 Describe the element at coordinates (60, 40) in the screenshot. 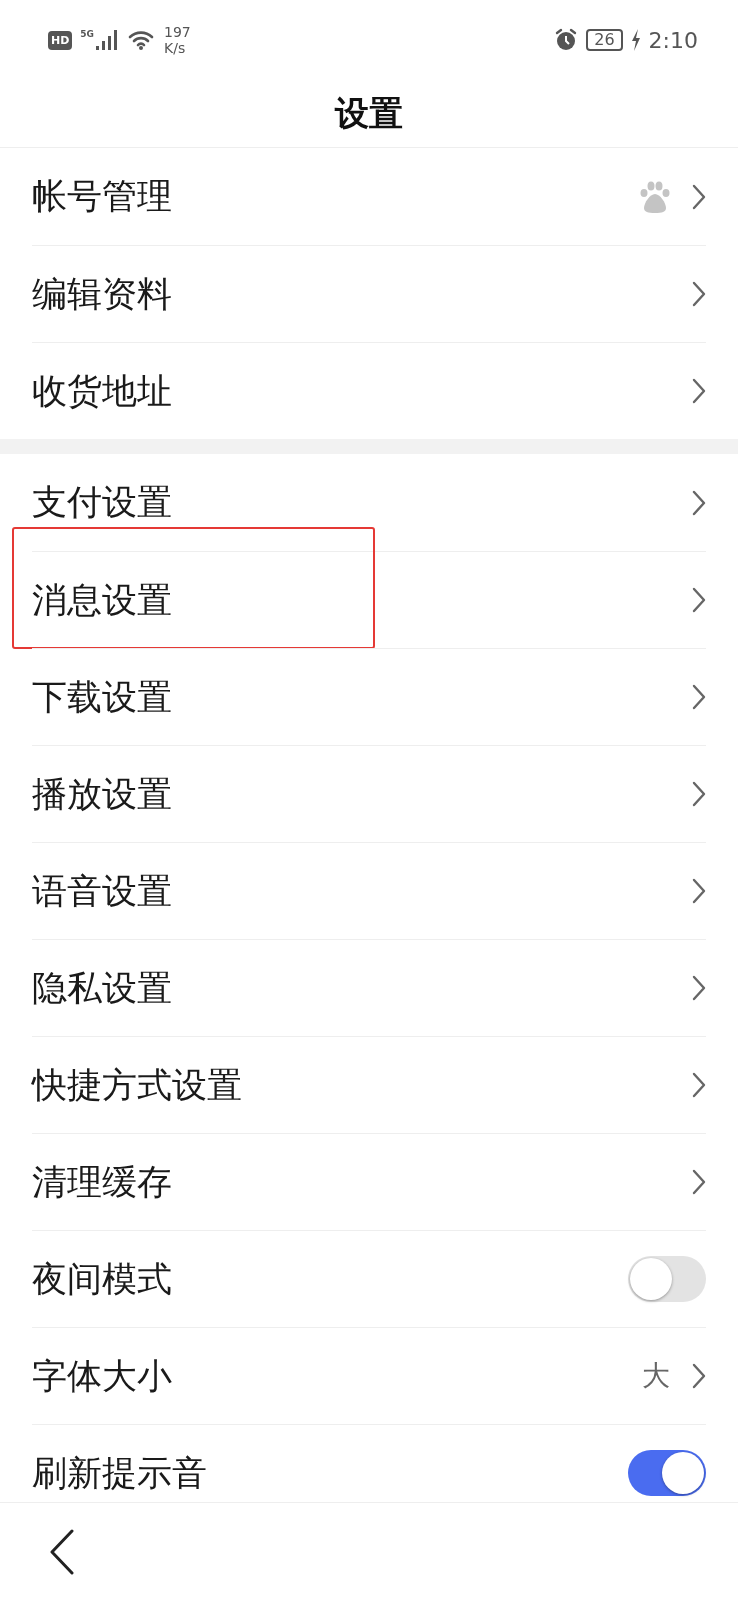

I see `hd-badge: HD` at that location.